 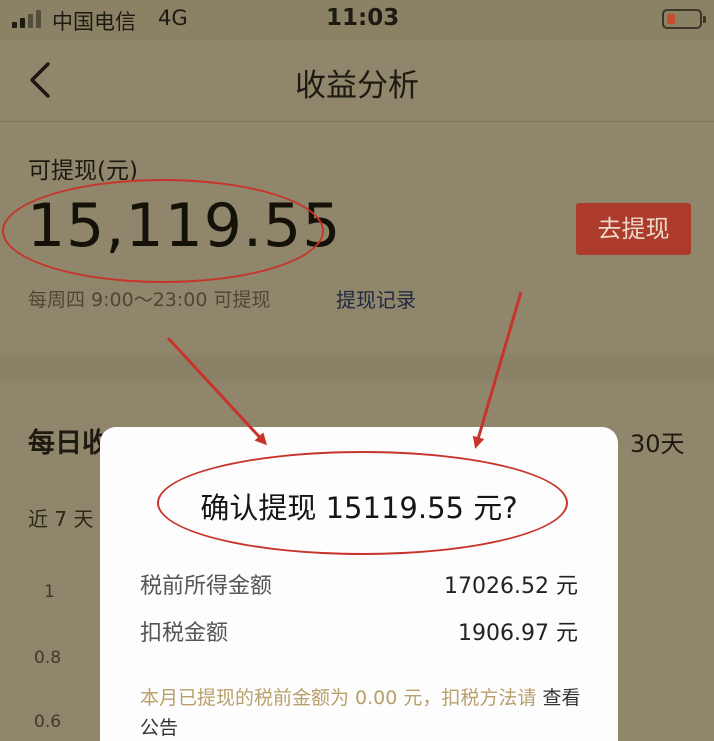 I want to click on withdraw-history-link: 提现记录, so click(x=376, y=298).